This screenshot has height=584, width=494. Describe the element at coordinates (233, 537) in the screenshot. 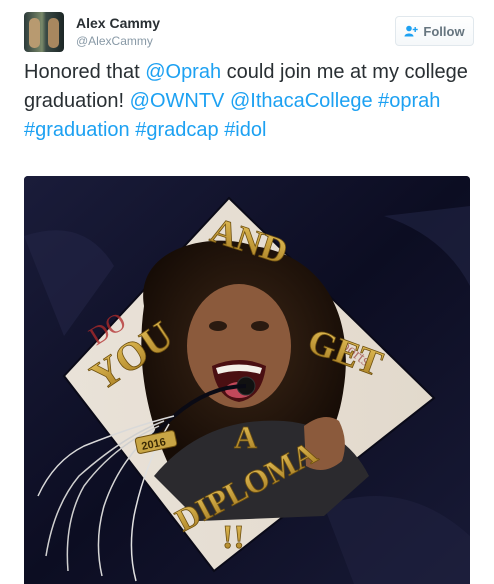

I see `cap-word-exclaim: !!` at that location.